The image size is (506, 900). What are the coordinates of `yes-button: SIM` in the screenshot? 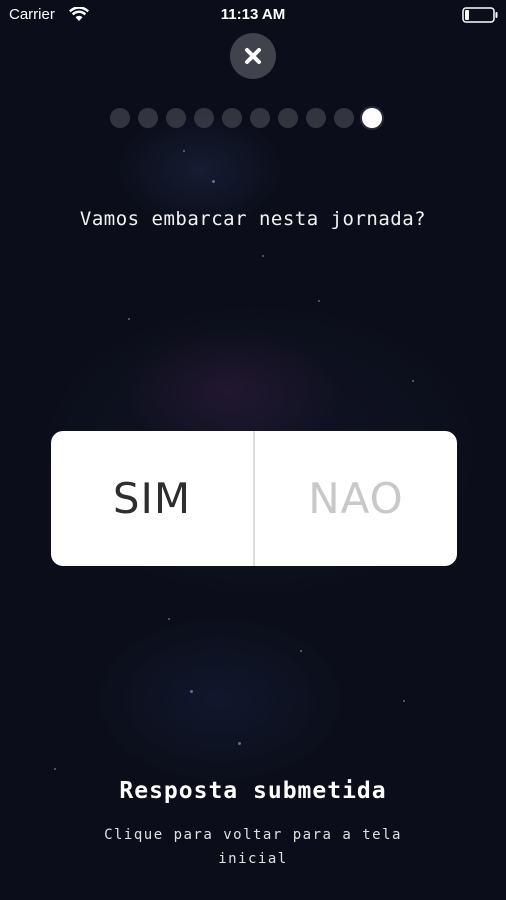 It's located at (152, 498).